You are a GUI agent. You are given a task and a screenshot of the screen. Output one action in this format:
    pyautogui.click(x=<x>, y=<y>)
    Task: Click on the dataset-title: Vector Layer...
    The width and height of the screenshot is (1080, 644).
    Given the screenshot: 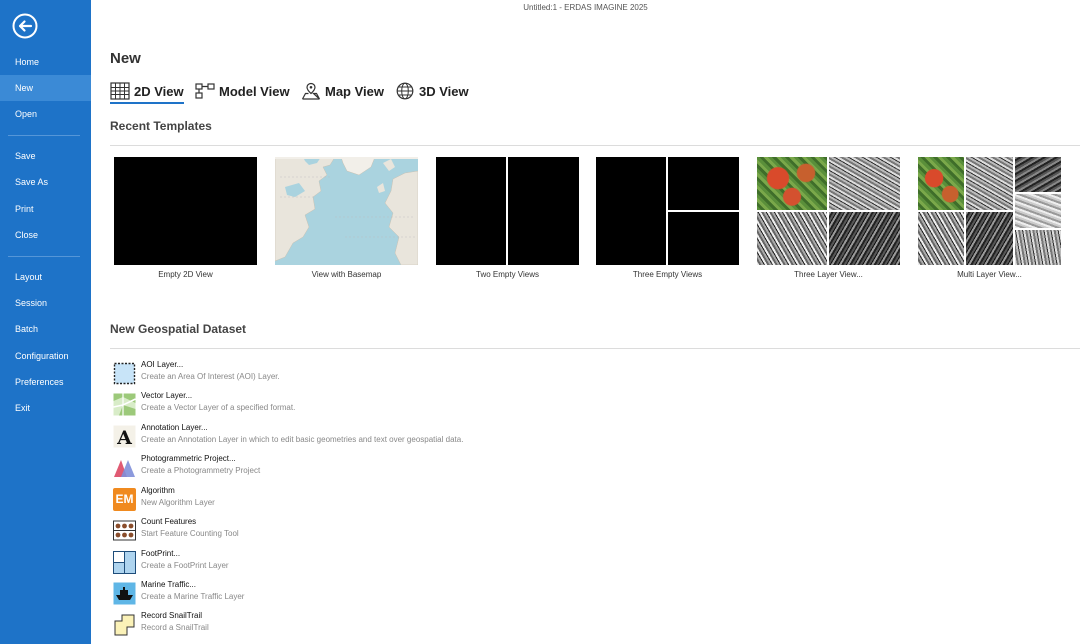 What is the action you would take?
    pyautogui.click(x=167, y=395)
    